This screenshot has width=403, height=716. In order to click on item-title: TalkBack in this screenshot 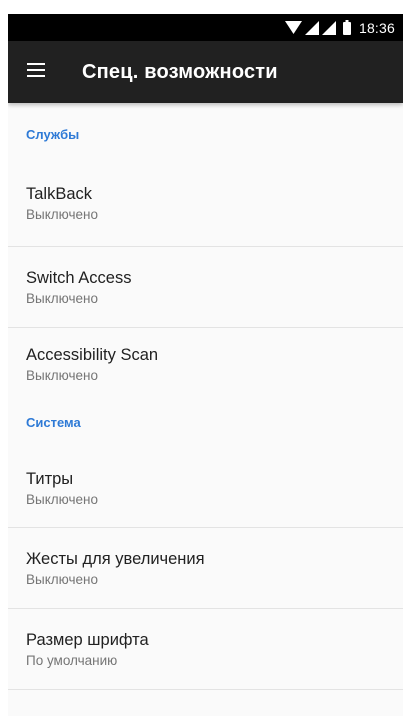, I will do `click(59, 193)`.